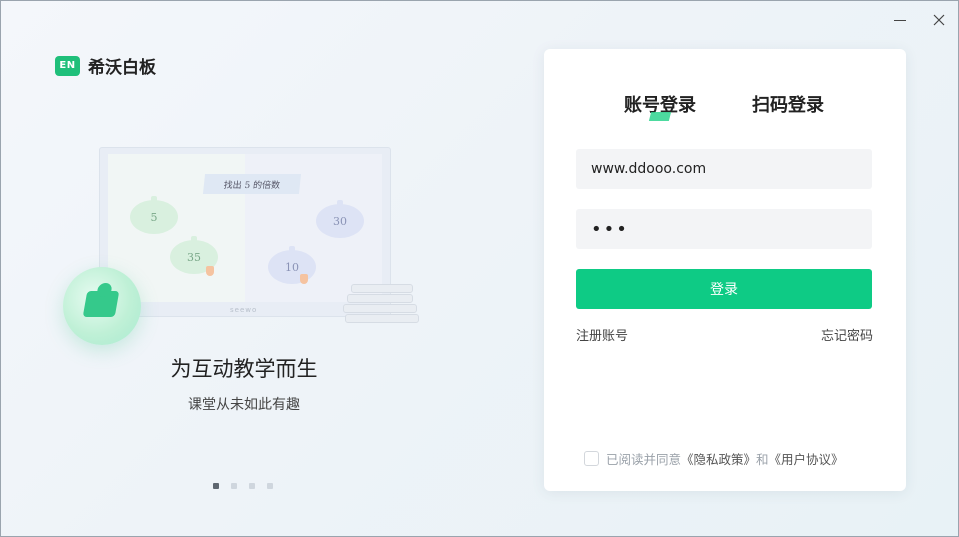 This screenshot has width=959, height=537. Describe the element at coordinates (602, 334) in the screenshot. I see `register-link: 注册账号` at that location.